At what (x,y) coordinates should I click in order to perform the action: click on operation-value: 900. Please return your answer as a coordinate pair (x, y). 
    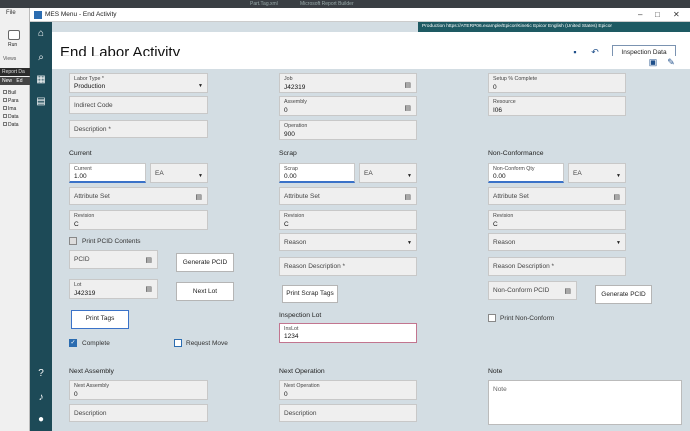
    Looking at the image, I should click on (289, 134).